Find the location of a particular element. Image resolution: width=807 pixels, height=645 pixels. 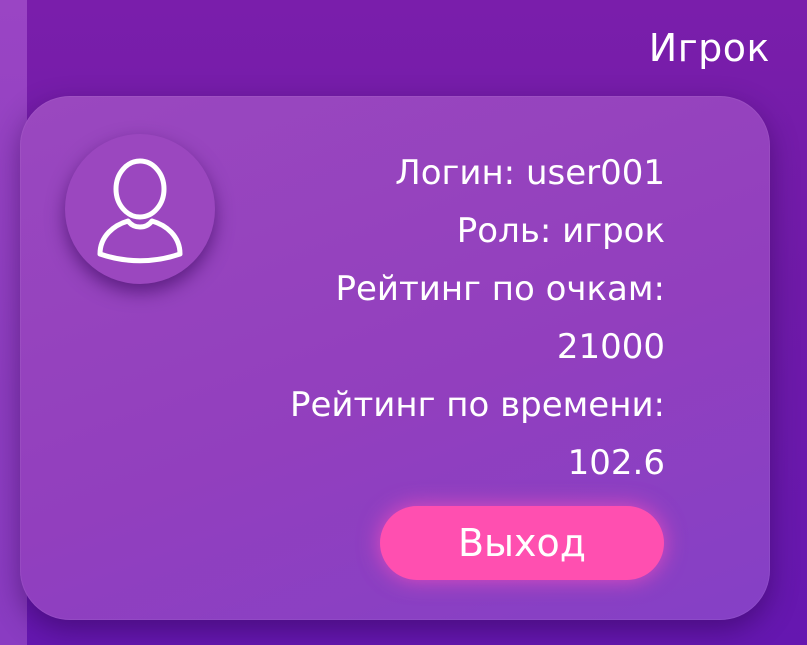

login-text: Логин: user001 is located at coordinates (530, 173).